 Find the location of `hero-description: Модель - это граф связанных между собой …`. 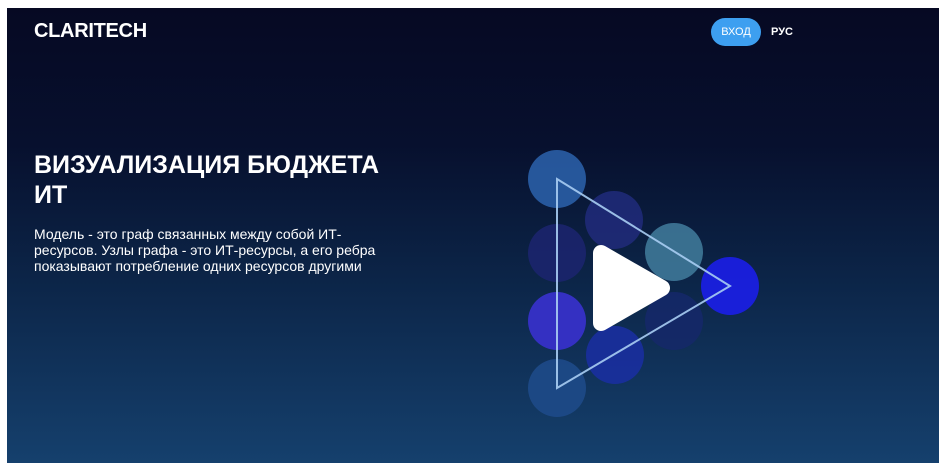

hero-description: Модель - это граф связанных между собой … is located at coordinates (205, 250).